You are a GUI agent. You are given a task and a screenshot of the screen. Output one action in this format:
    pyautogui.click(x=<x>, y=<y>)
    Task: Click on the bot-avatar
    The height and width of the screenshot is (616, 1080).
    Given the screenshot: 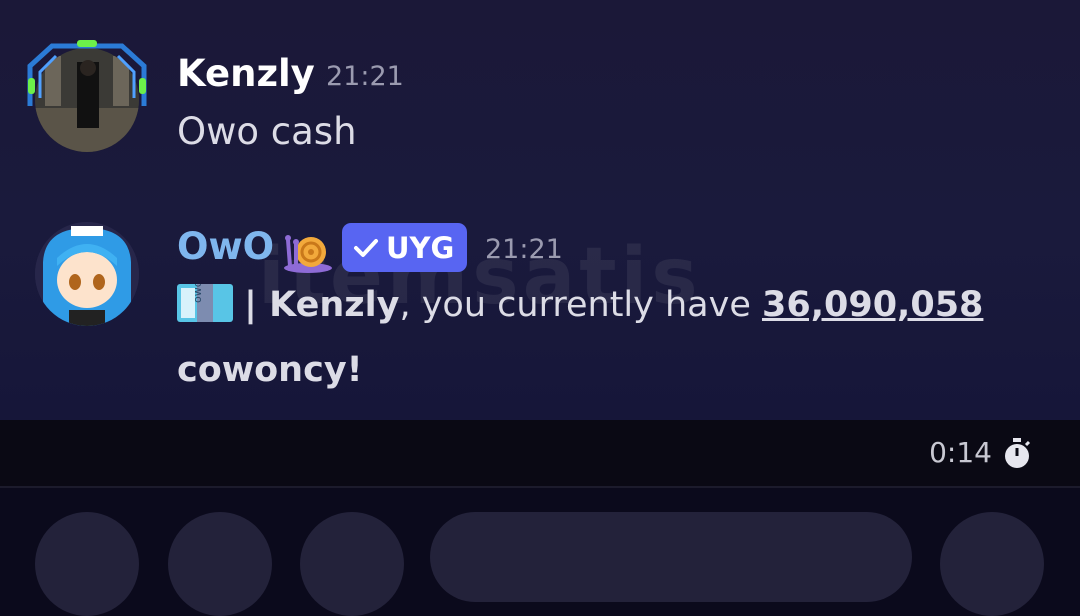 What is the action you would take?
    pyautogui.click(x=87, y=274)
    